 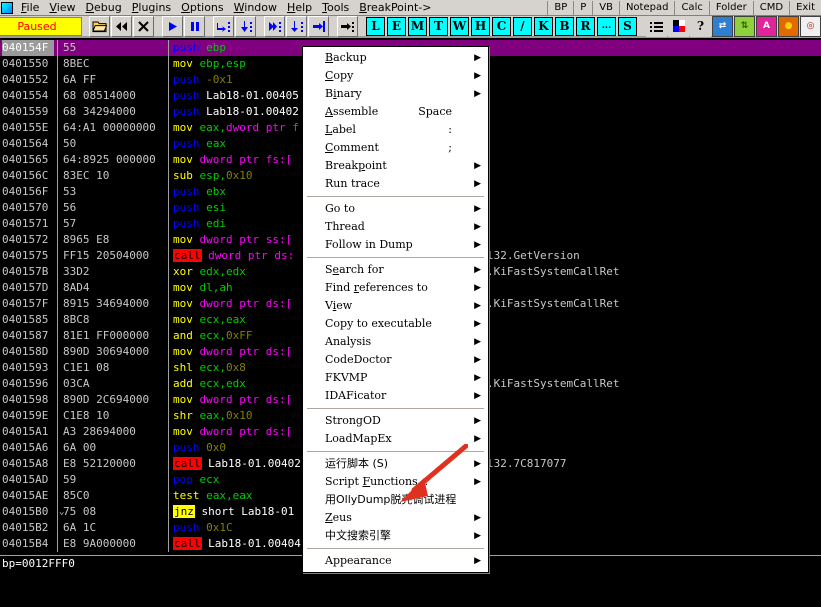 I want to click on toolbar-letter-w: W, so click(x=459, y=26).